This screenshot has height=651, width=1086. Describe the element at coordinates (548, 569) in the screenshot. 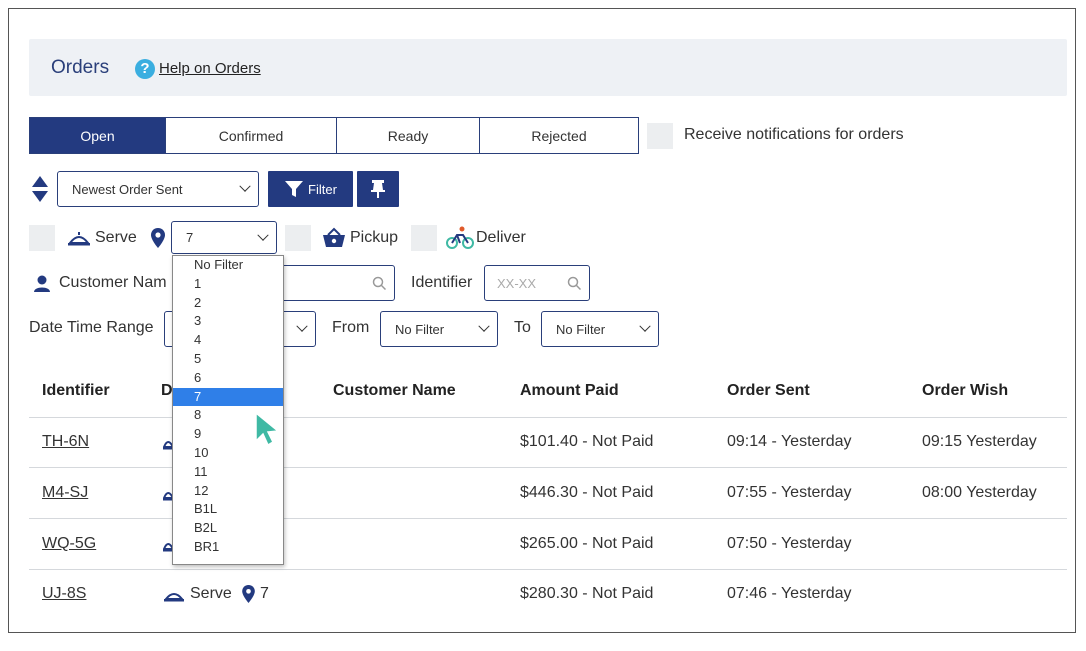

I see `divider` at that location.